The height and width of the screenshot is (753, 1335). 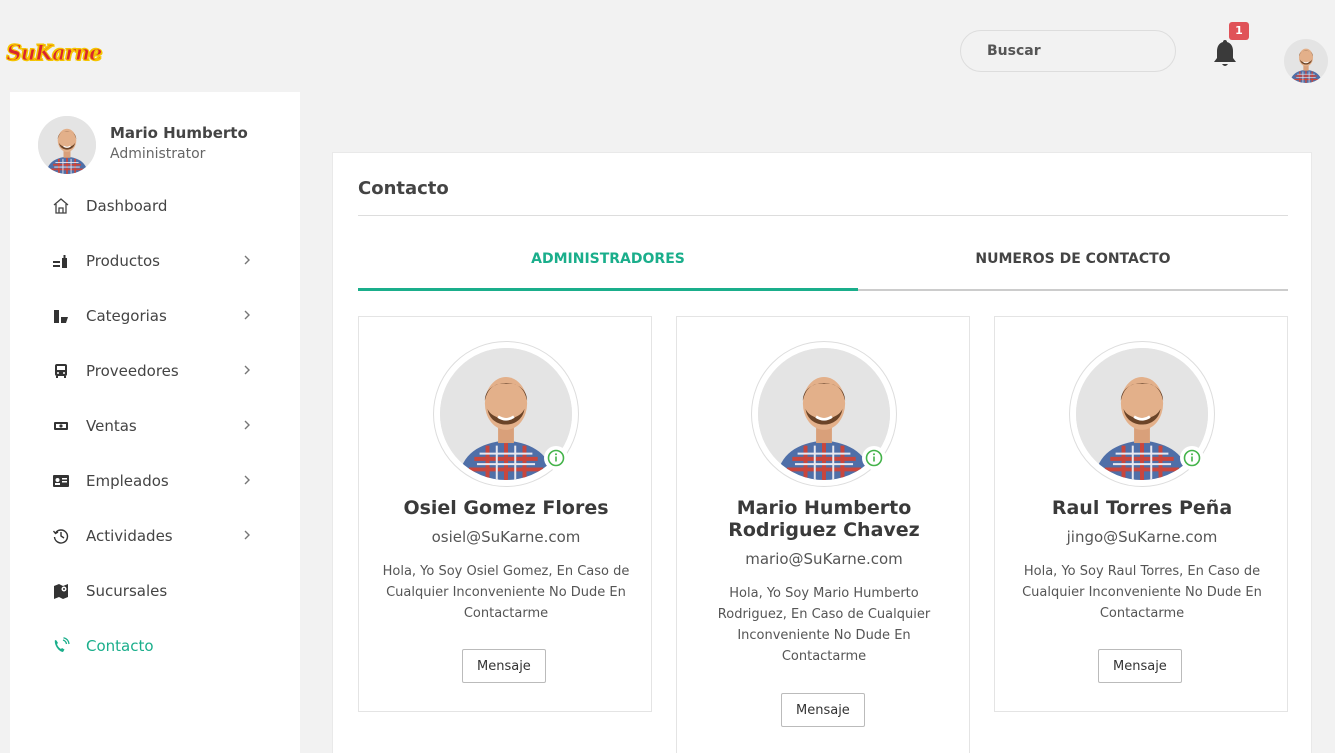 What do you see at coordinates (1142, 508) in the screenshot?
I see `contact-name: Raul Torres Peña` at bounding box center [1142, 508].